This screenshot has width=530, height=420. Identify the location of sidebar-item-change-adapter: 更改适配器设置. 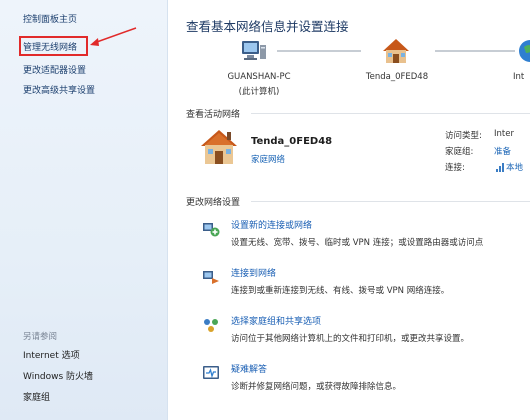
(54, 69).